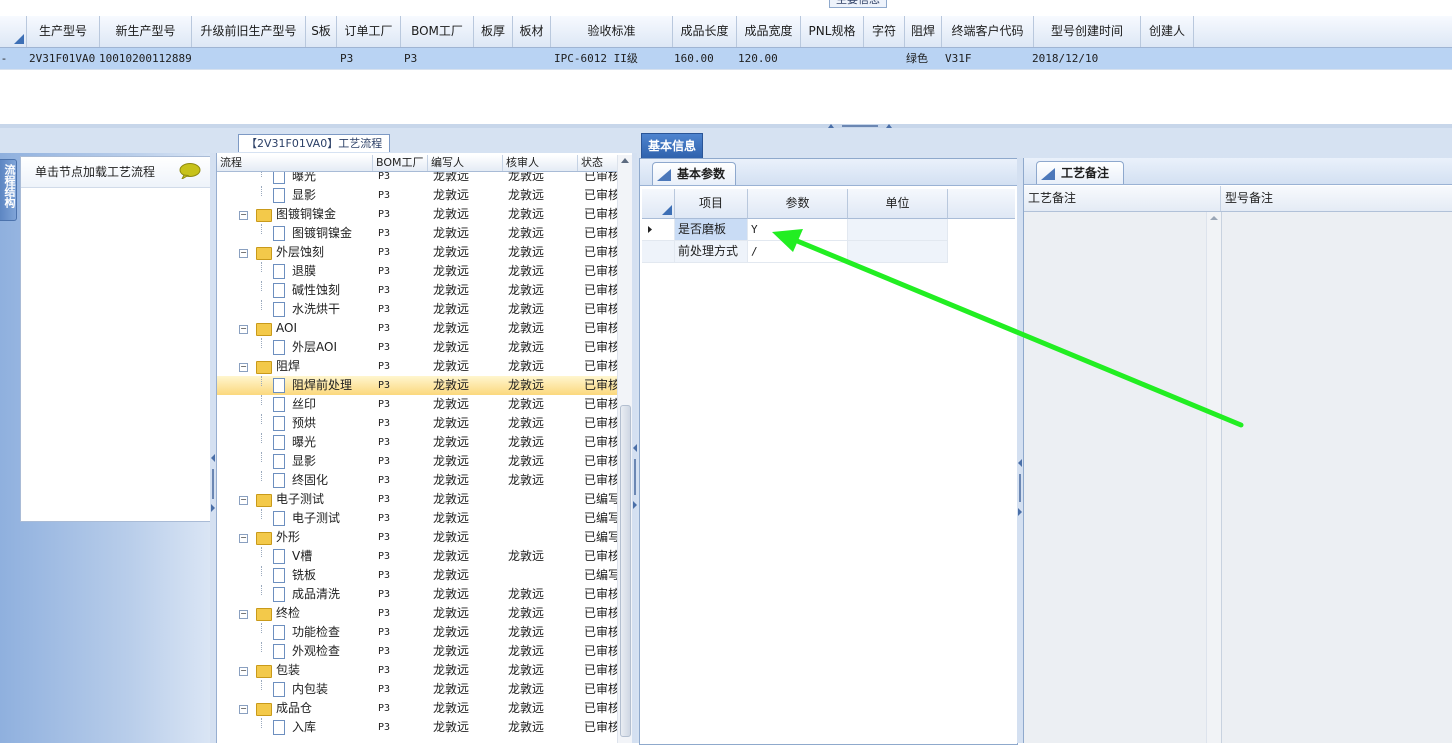 This screenshot has width=1452, height=745. Describe the element at coordinates (600, 651) in the screenshot. I see `tree-status-cell: 已审核` at that location.